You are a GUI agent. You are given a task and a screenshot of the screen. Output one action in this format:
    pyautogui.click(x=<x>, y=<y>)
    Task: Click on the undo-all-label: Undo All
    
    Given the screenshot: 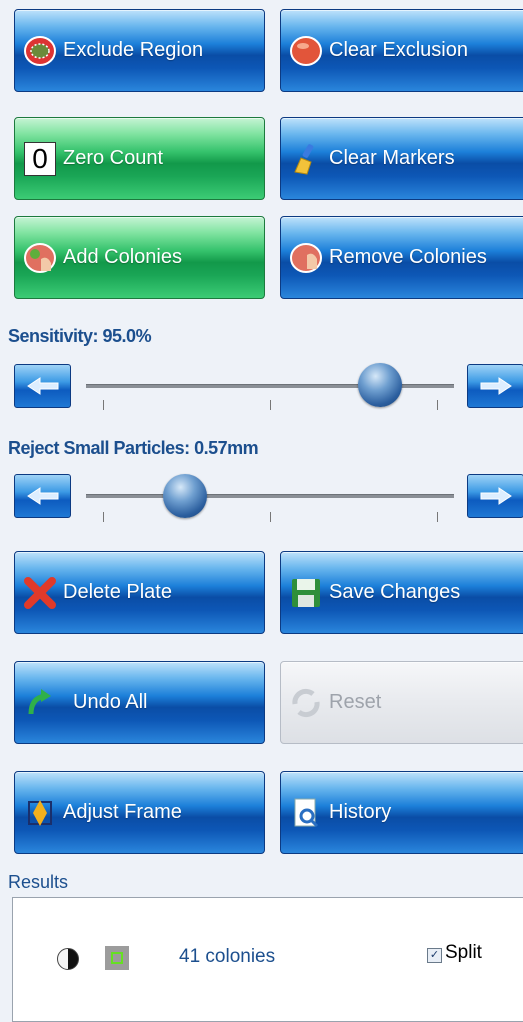 What is the action you would take?
    pyautogui.click(x=110, y=702)
    